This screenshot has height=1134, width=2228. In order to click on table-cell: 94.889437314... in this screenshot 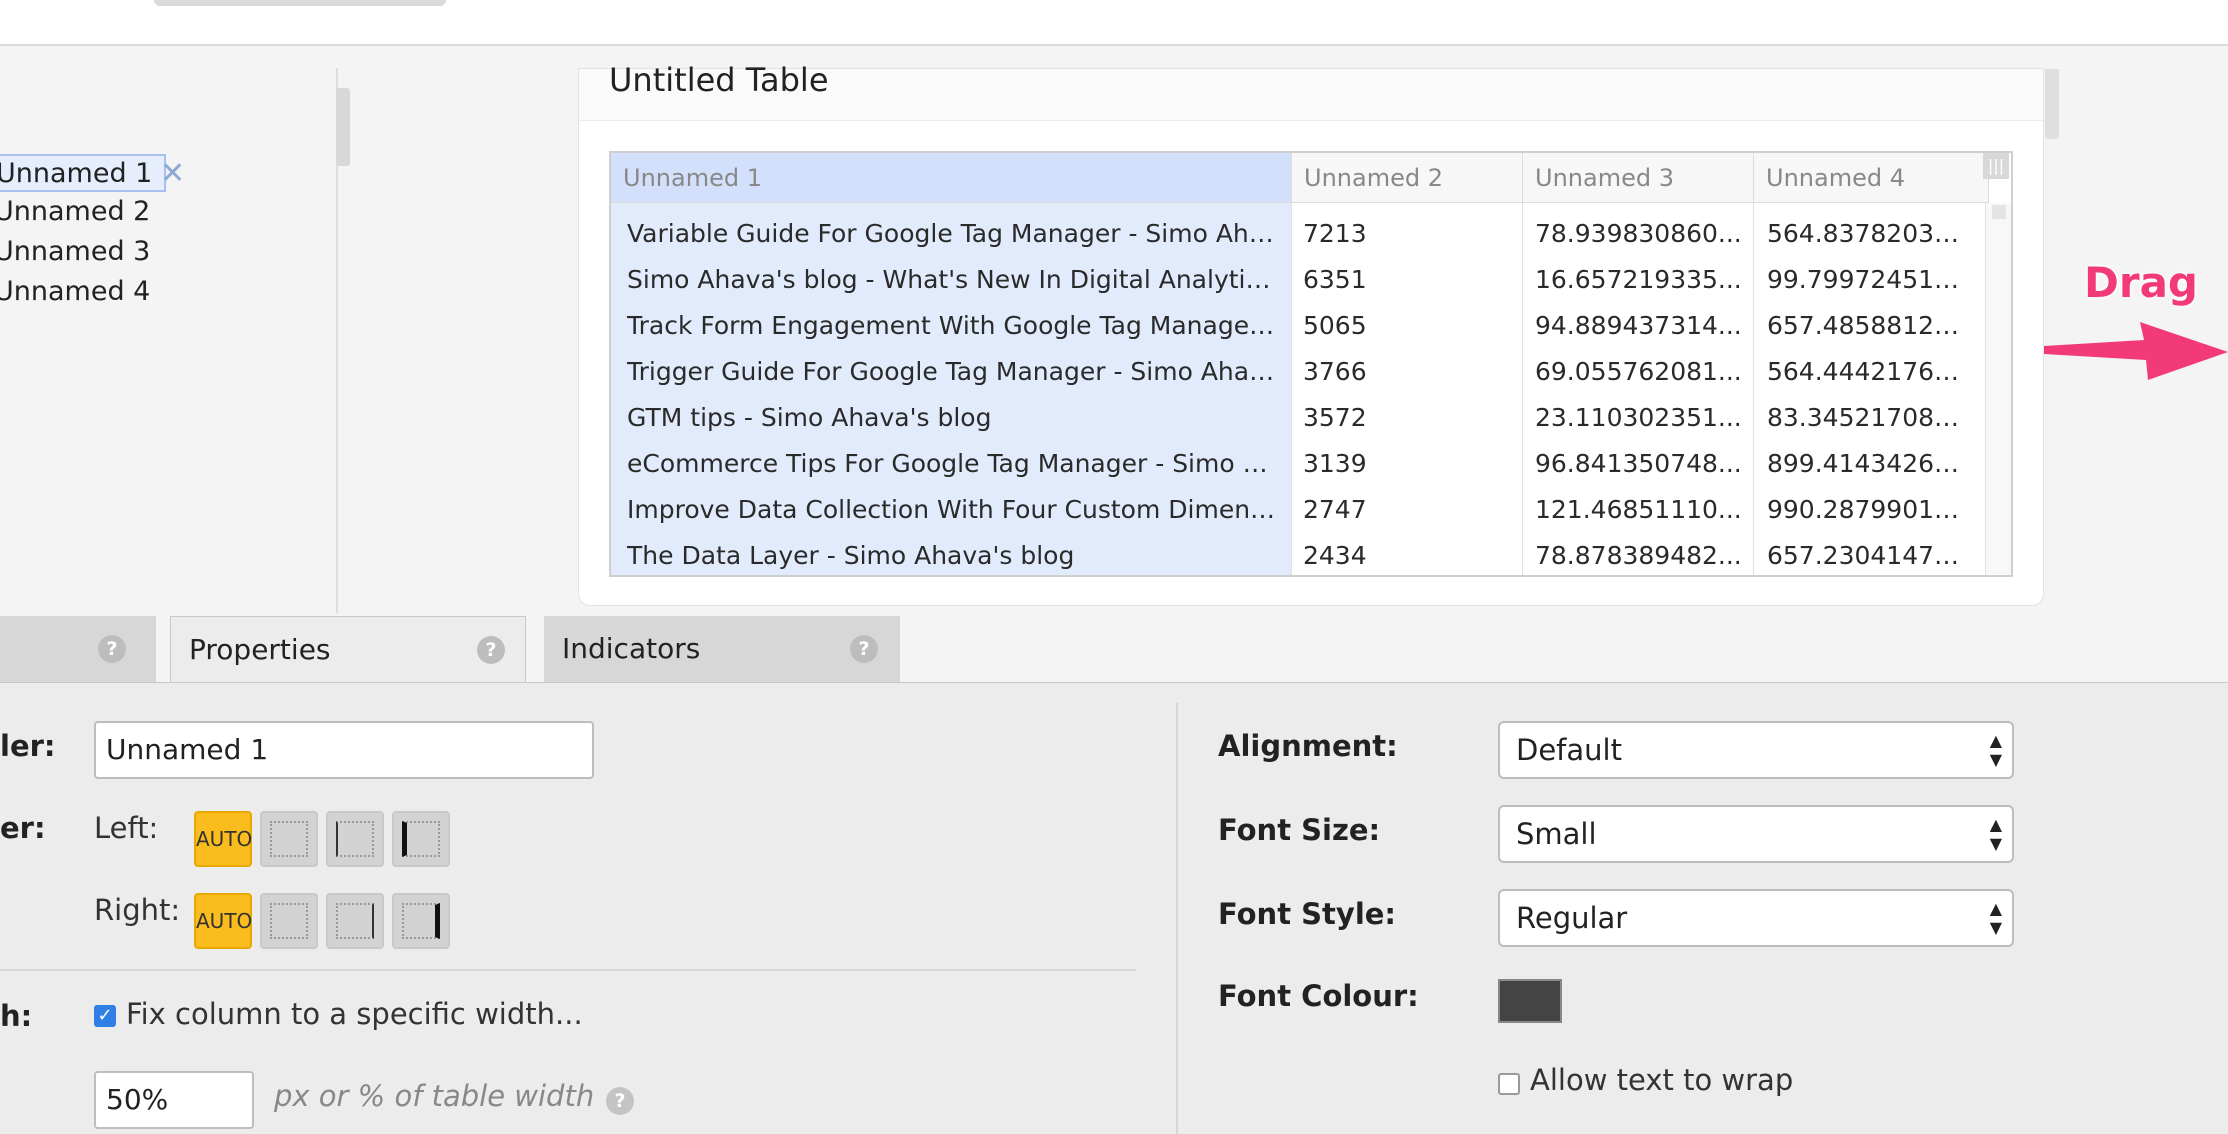, I will do `click(1642, 326)`.